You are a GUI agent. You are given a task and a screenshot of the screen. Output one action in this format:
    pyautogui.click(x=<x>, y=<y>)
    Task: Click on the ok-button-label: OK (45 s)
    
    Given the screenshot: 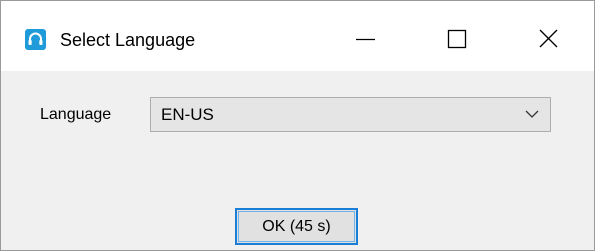 What is the action you would take?
    pyautogui.click(x=296, y=226)
    